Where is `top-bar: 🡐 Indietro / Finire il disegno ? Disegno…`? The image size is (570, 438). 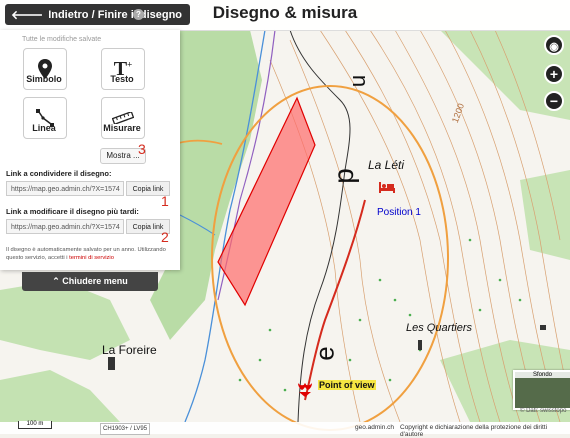
top-bar: 🡐 Indietro / Finire il disegno ? Disegno… is located at coordinates (285, 15).